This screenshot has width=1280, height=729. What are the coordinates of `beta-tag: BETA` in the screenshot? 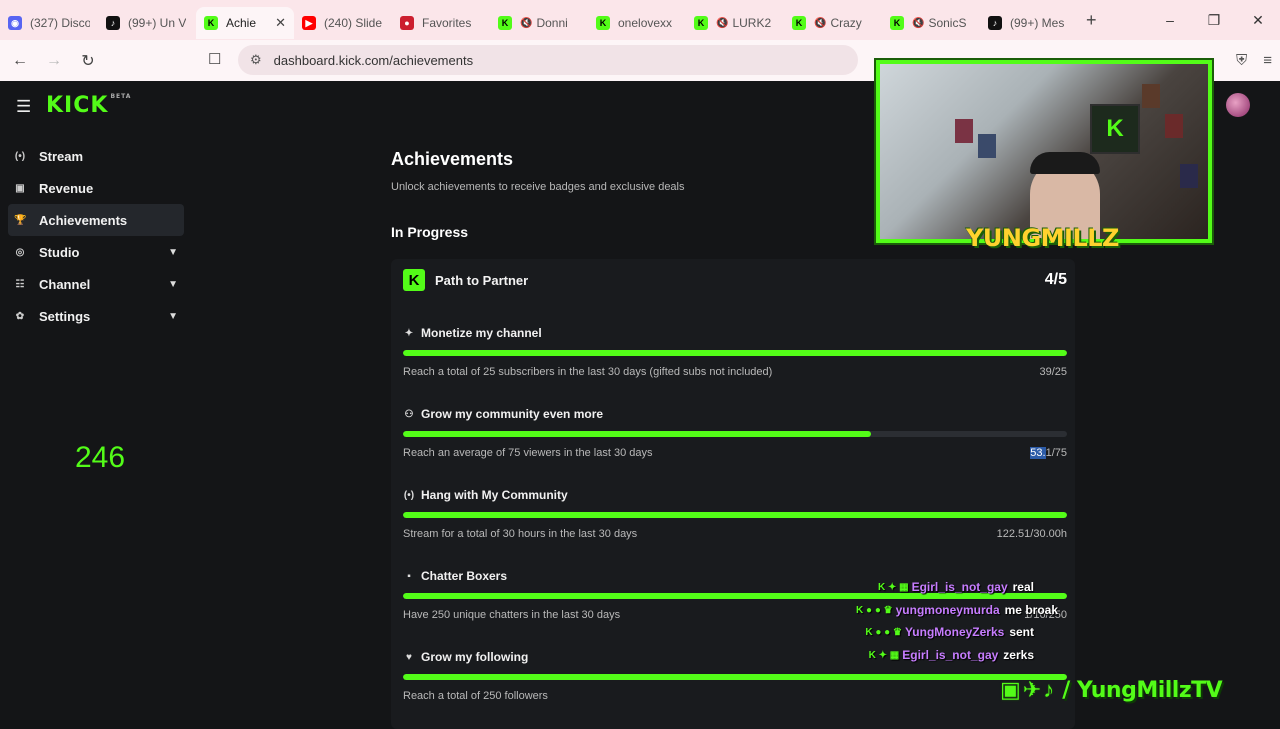 It's located at (121, 96).